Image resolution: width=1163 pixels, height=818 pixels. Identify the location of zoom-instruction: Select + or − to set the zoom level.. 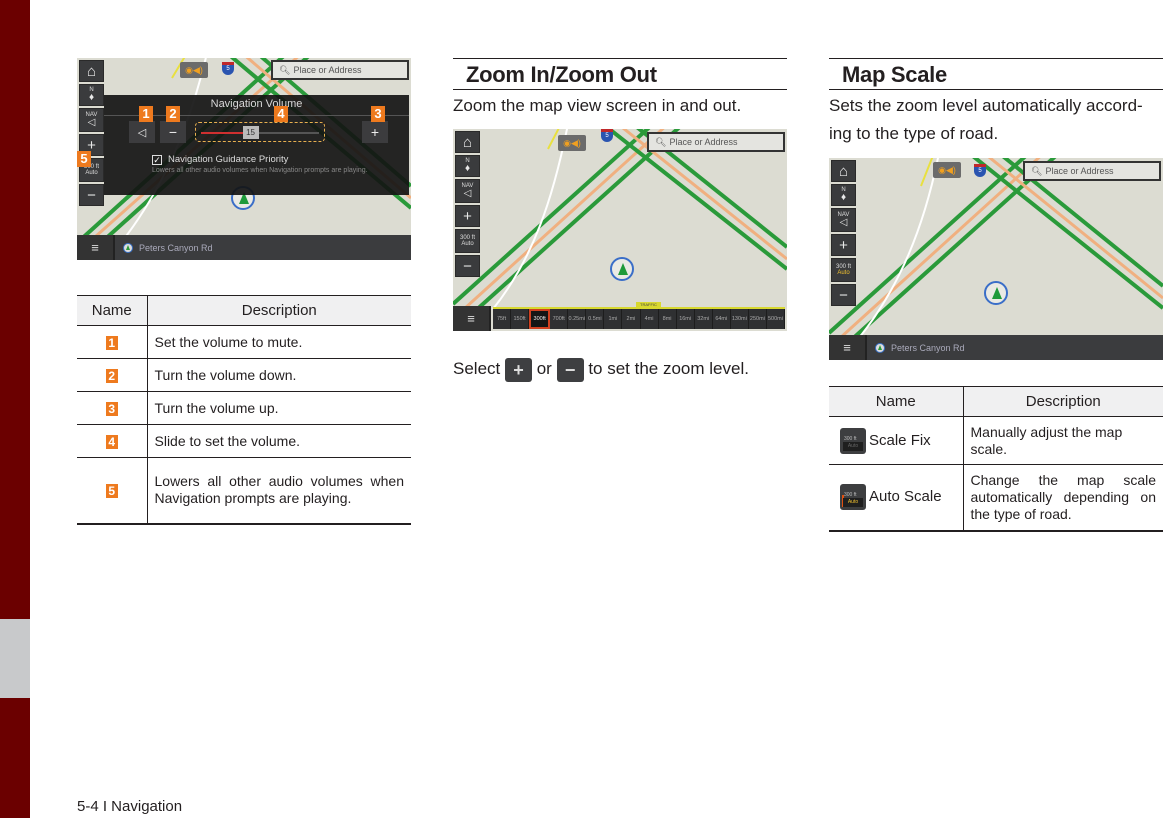
(601, 369).